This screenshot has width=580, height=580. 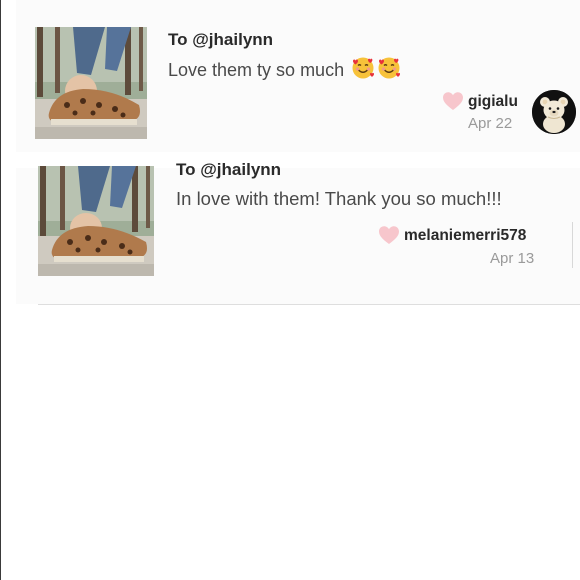 I want to click on teddy-bear-icon, so click(x=554, y=112).